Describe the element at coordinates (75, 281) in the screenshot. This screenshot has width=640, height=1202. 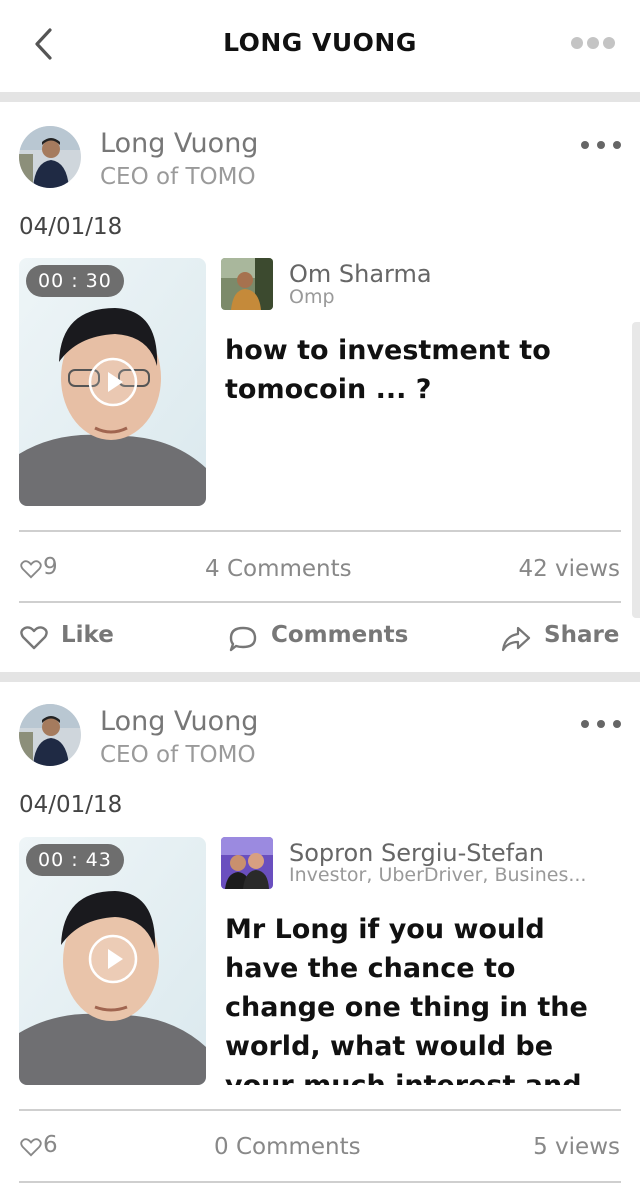
I see `video-duration-badge: 00 : 30` at that location.